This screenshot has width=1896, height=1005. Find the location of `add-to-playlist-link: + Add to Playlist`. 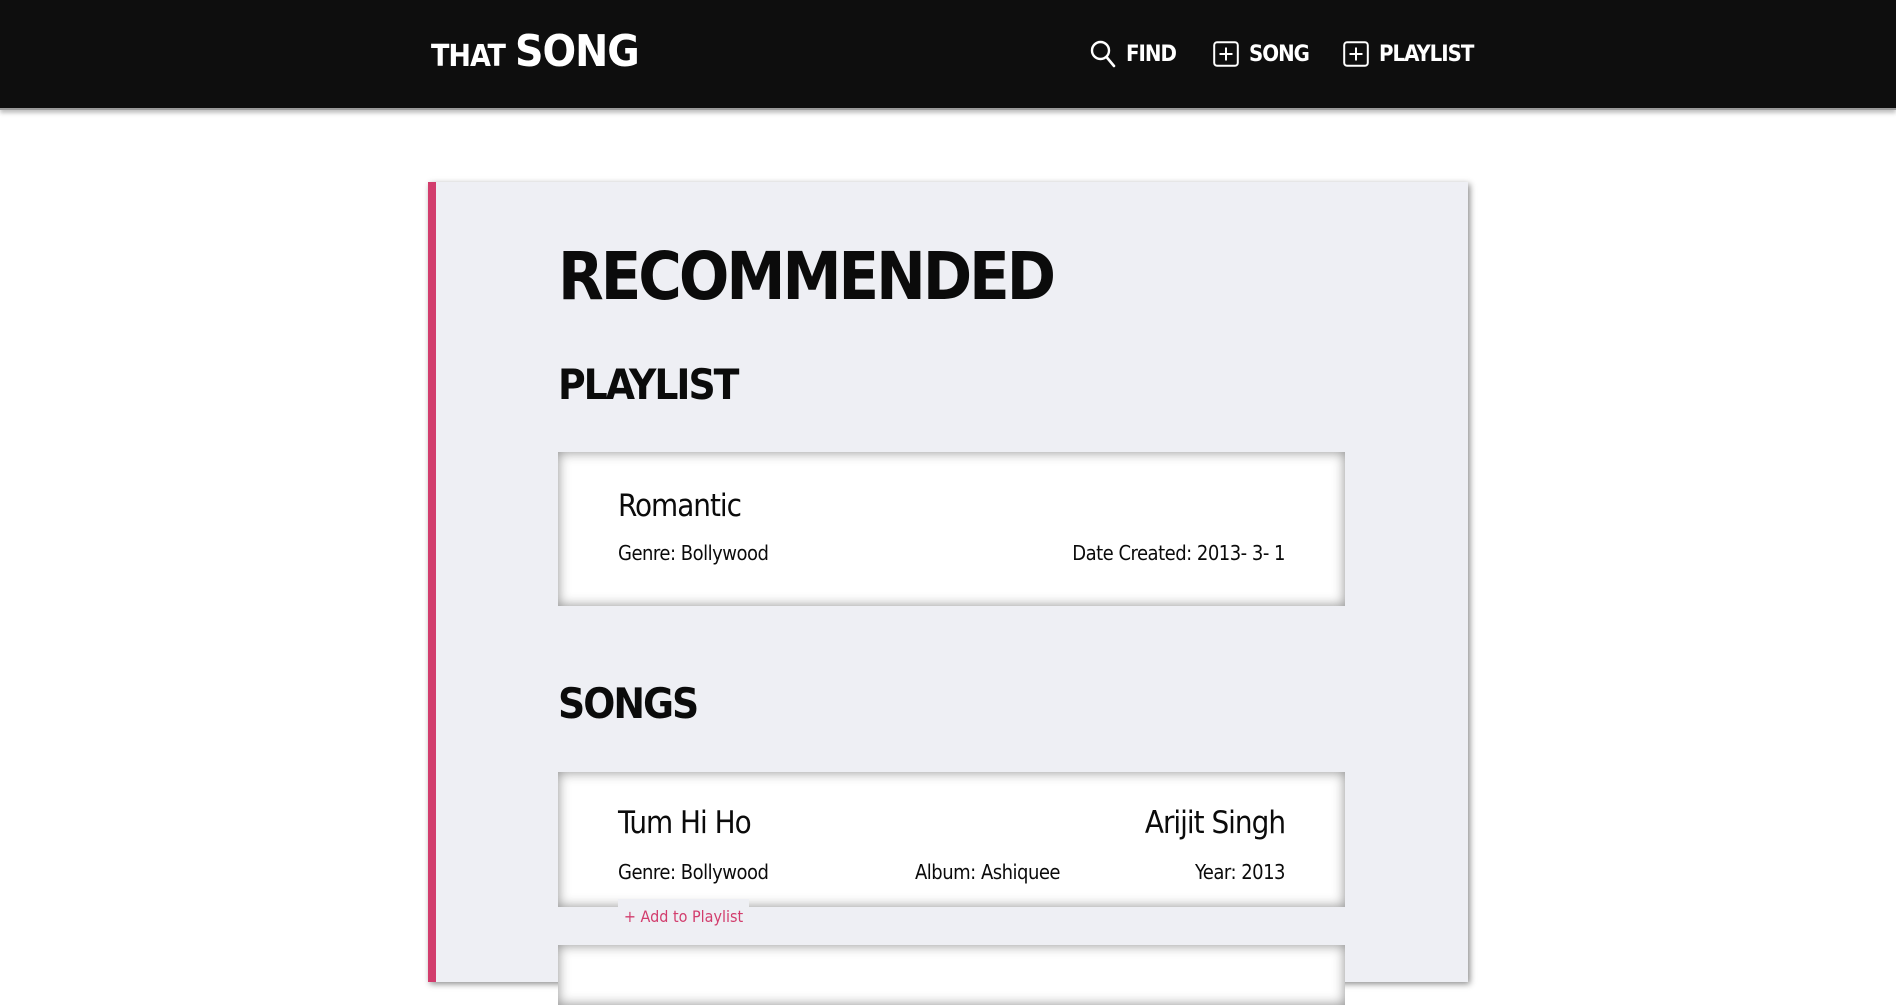

add-to-playlist-link: + Add to Playlist is located at coordinates (683, 916).